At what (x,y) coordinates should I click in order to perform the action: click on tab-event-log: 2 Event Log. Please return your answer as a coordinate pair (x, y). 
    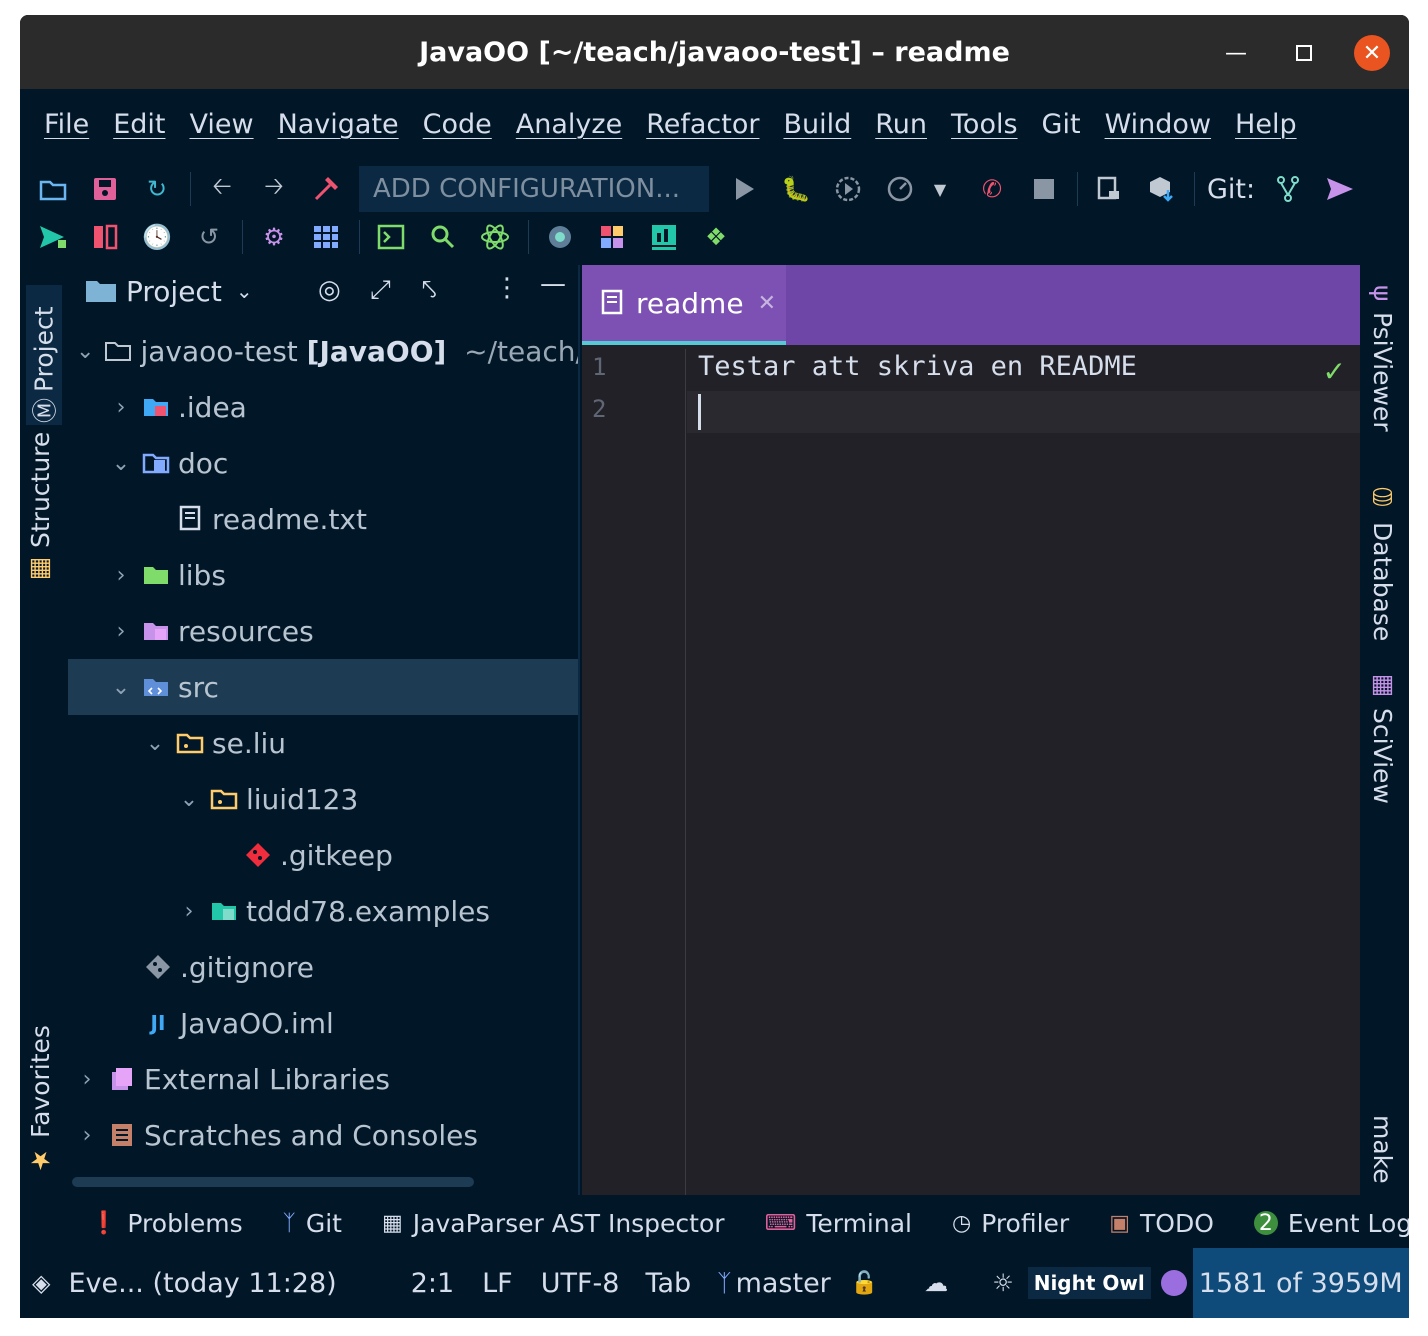
    Looking at the image, I should click on (1331, 1223).